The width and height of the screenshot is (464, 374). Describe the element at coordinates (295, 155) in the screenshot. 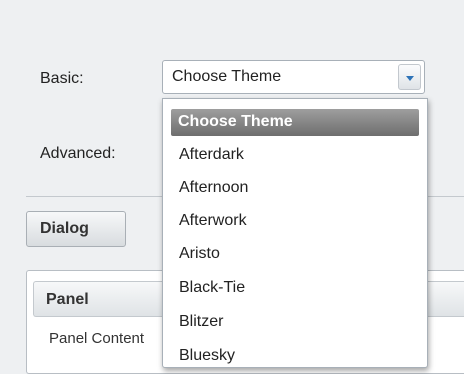

I see `option-afterdark: Afterdark` at that location.